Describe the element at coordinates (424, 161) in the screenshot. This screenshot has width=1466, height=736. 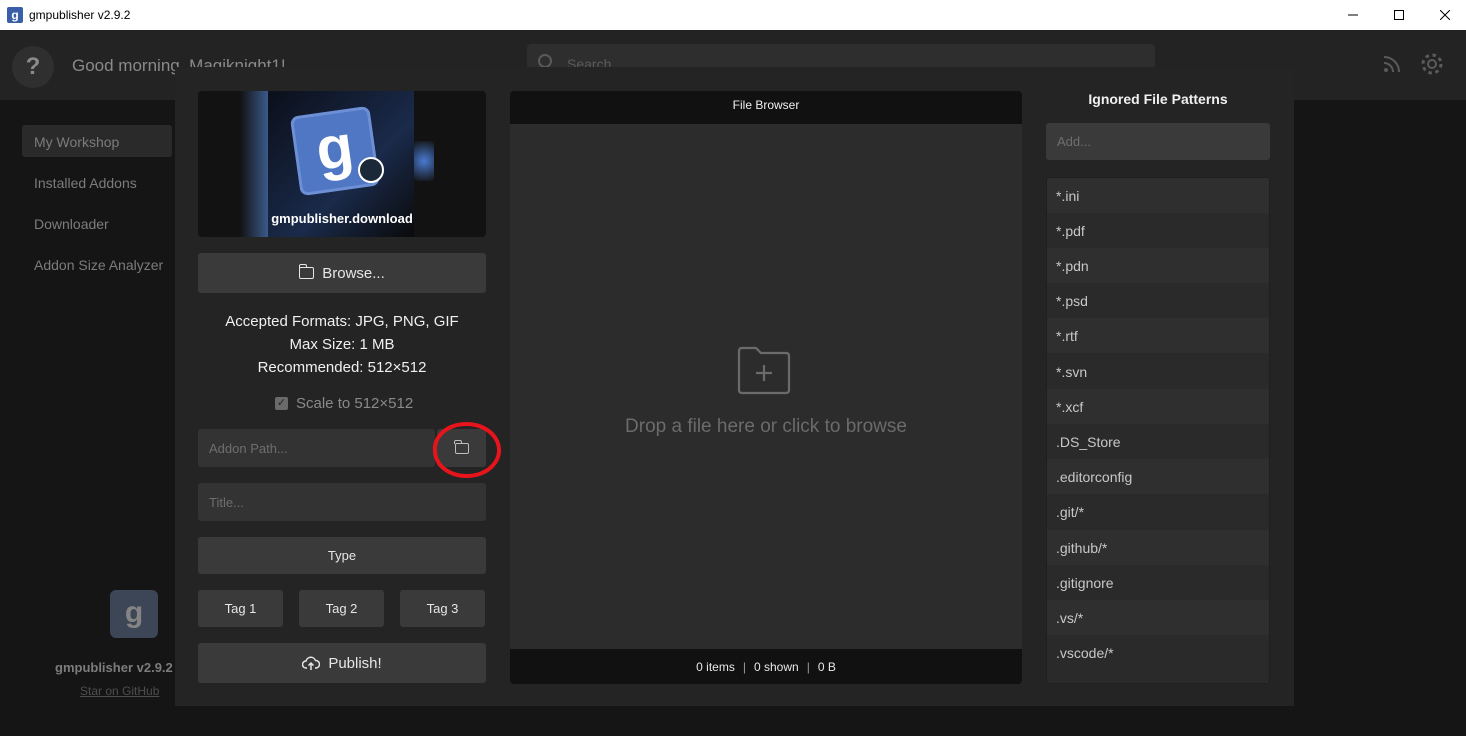
I see `preview-edge-right` at that location.